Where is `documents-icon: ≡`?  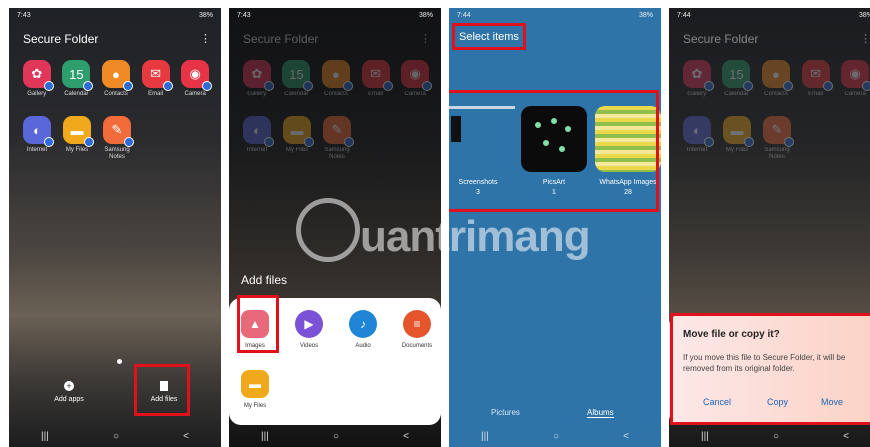 documents-icon: ≡ is located at coordinates (417, 324).